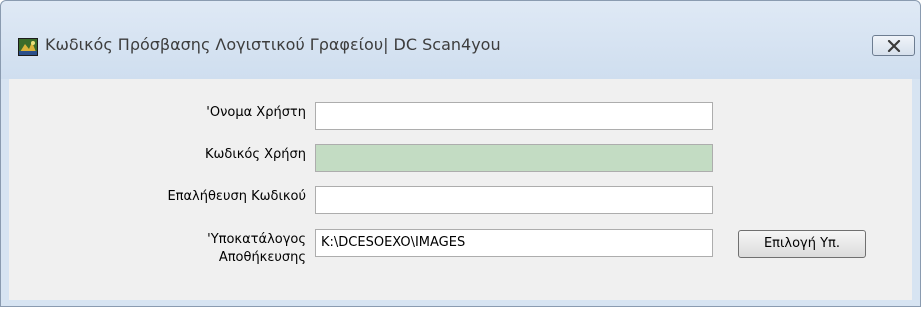 The width and height of the screenshot is (923, 309). I want to click on close-button, so click(893, 45).